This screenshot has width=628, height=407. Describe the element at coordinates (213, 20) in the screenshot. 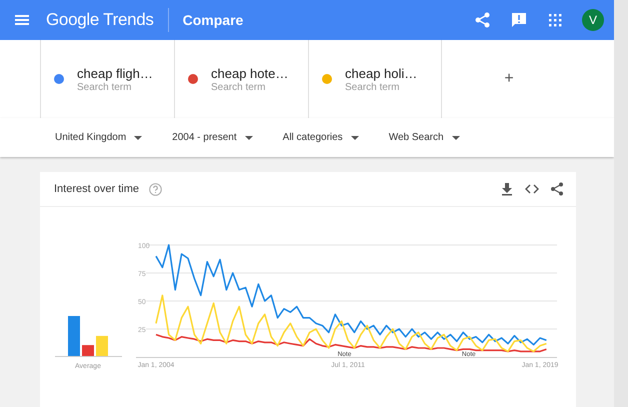

I see `page-title: Compare` at that location.